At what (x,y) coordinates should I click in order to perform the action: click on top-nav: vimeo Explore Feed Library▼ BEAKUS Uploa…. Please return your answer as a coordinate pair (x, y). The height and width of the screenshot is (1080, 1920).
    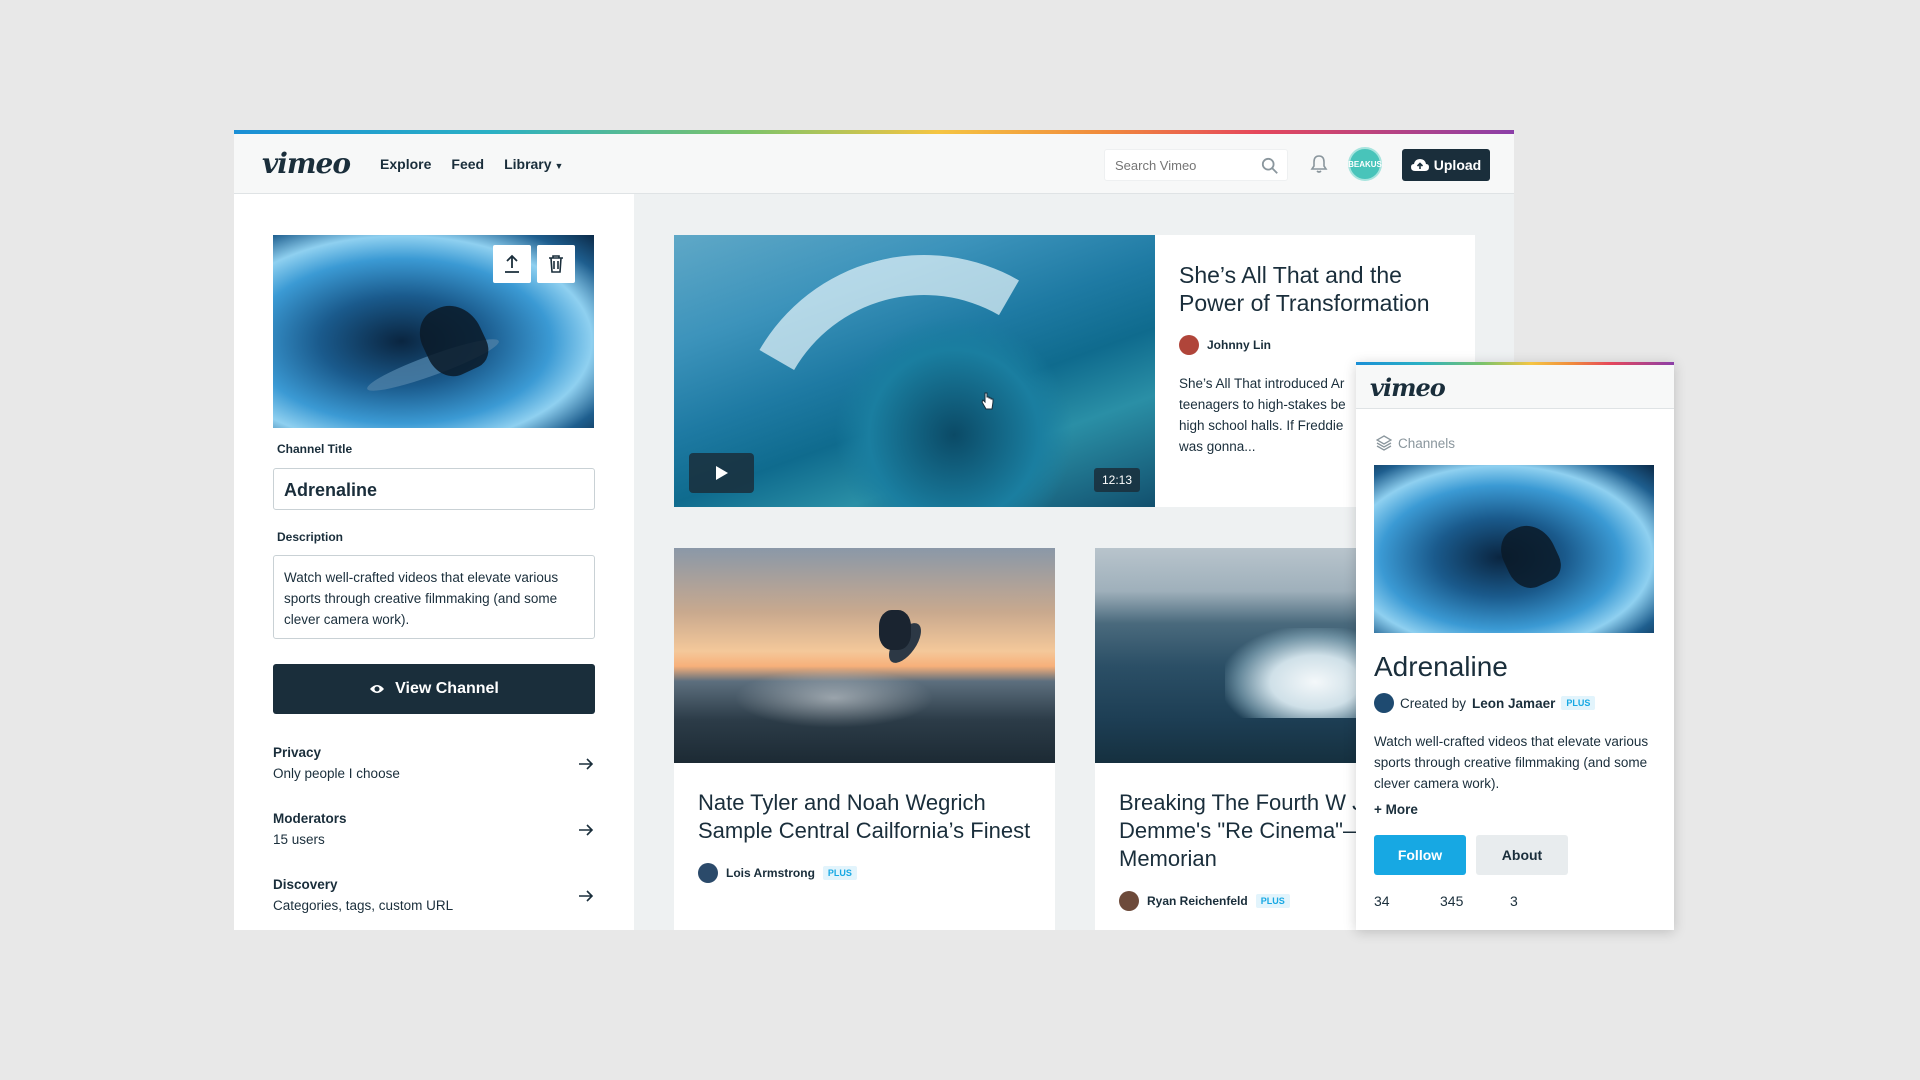
    Looking at the image, I should click on (874, 164).